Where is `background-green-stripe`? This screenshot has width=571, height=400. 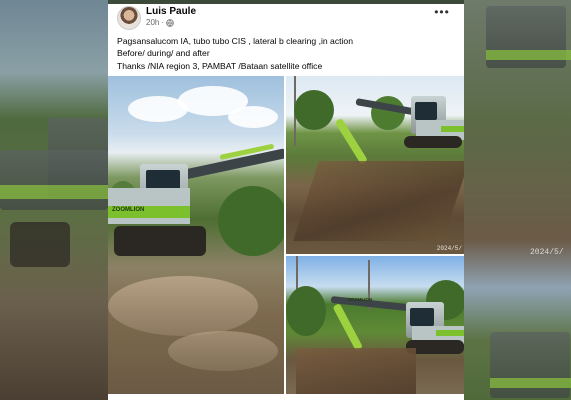 background-green-stripe is located at coordinates (54, 192).